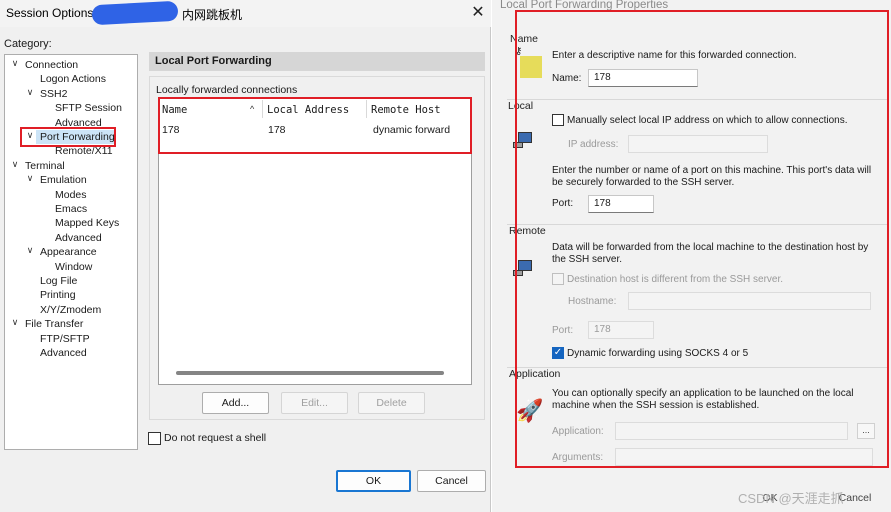 The height and width of the screenshot is (512, 891). What do you see at coordinates (68, 137) in the screenshot?
I see `selection-annotation-box` at bounding box center [68, 137].